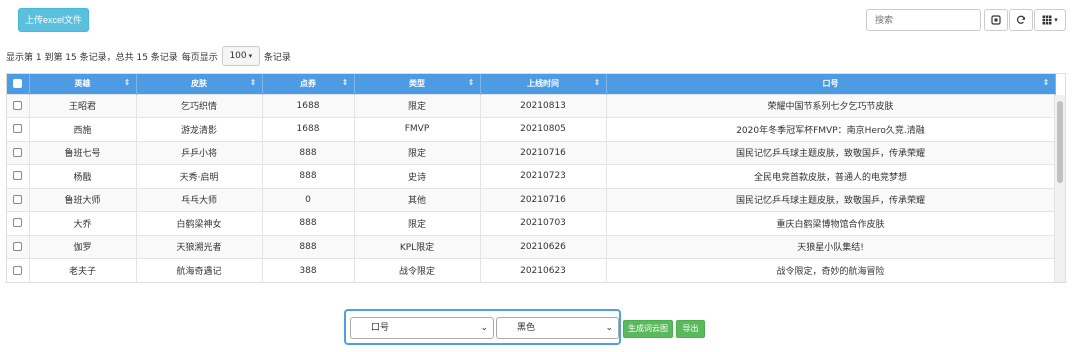 This screenshot has height=352, width=1080. I want to click on table-row: 王昭君 乞巧织情 1688 限定 20210813 荣耀中国节系列七夕乞巧节皮肤, so click(531, 105).